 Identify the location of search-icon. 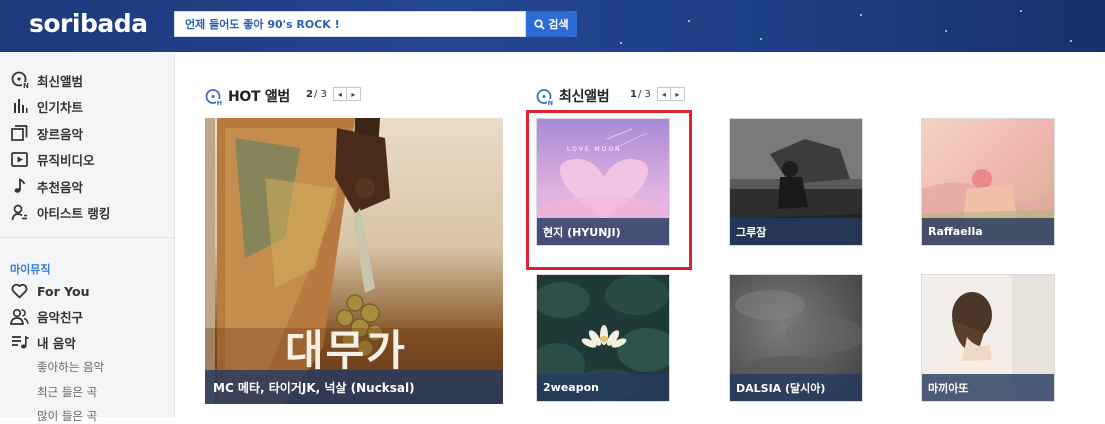
(540, 24).